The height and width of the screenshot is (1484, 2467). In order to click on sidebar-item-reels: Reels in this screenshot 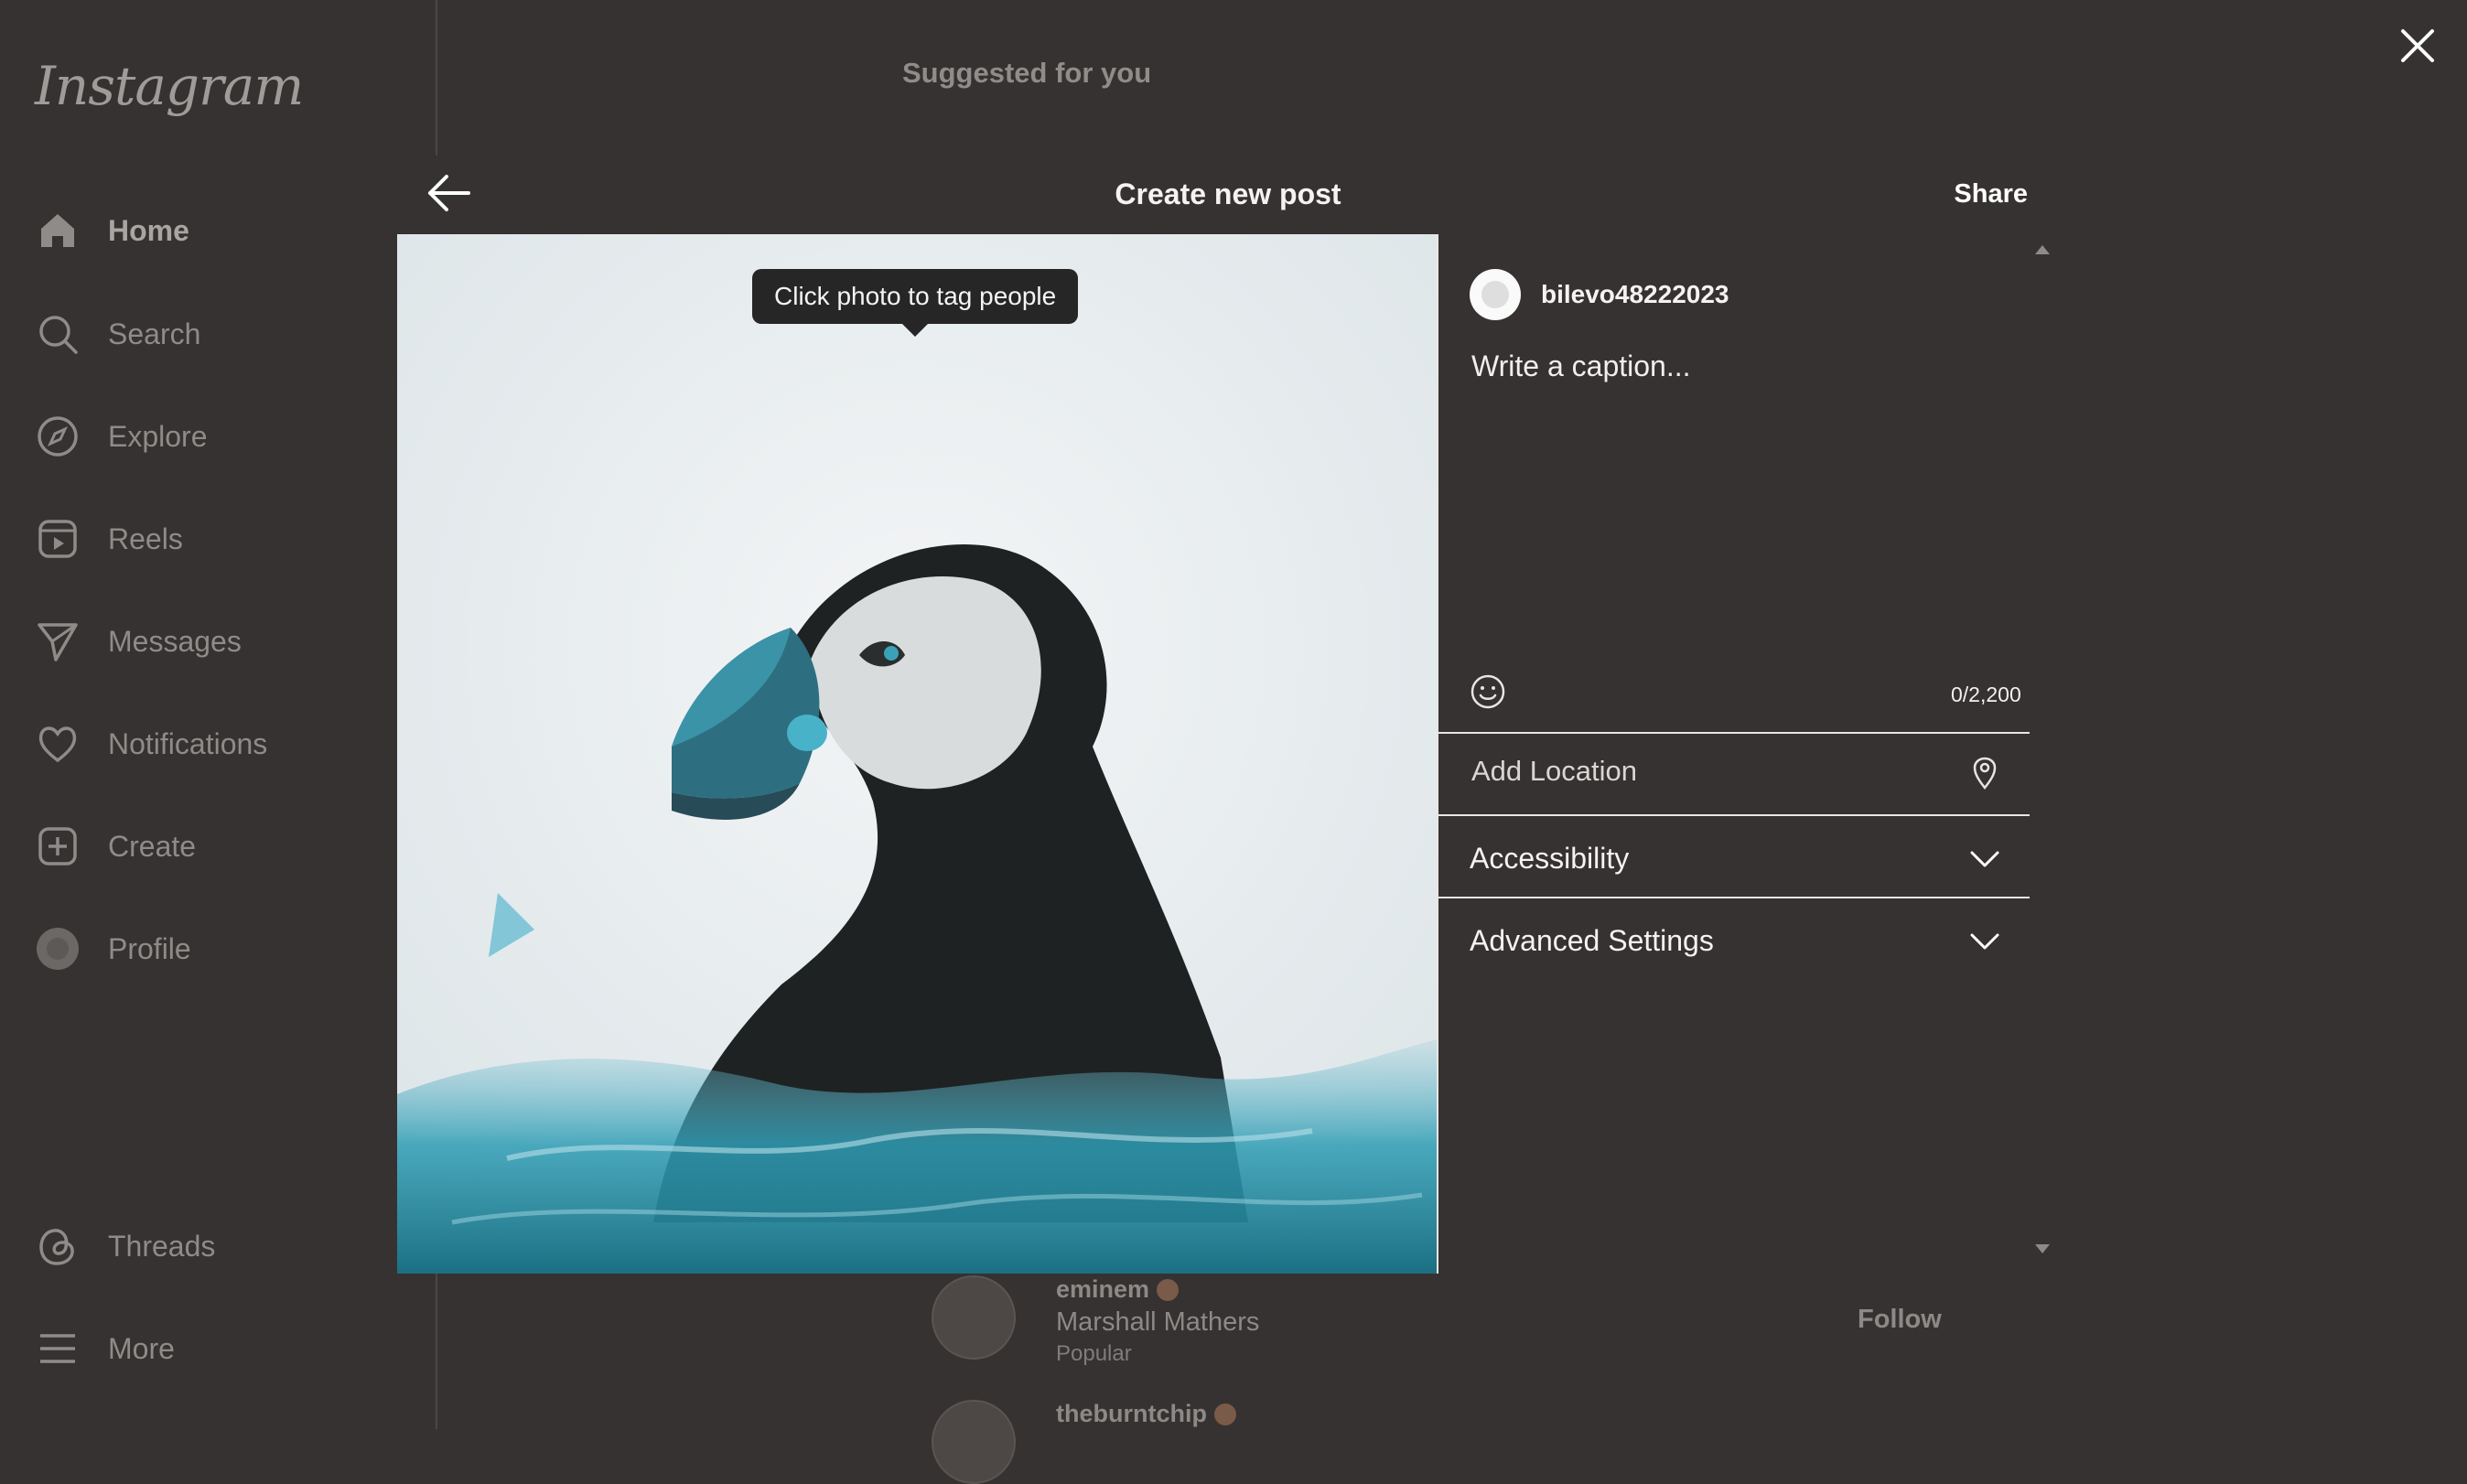, I will do `click(109, 539)`.